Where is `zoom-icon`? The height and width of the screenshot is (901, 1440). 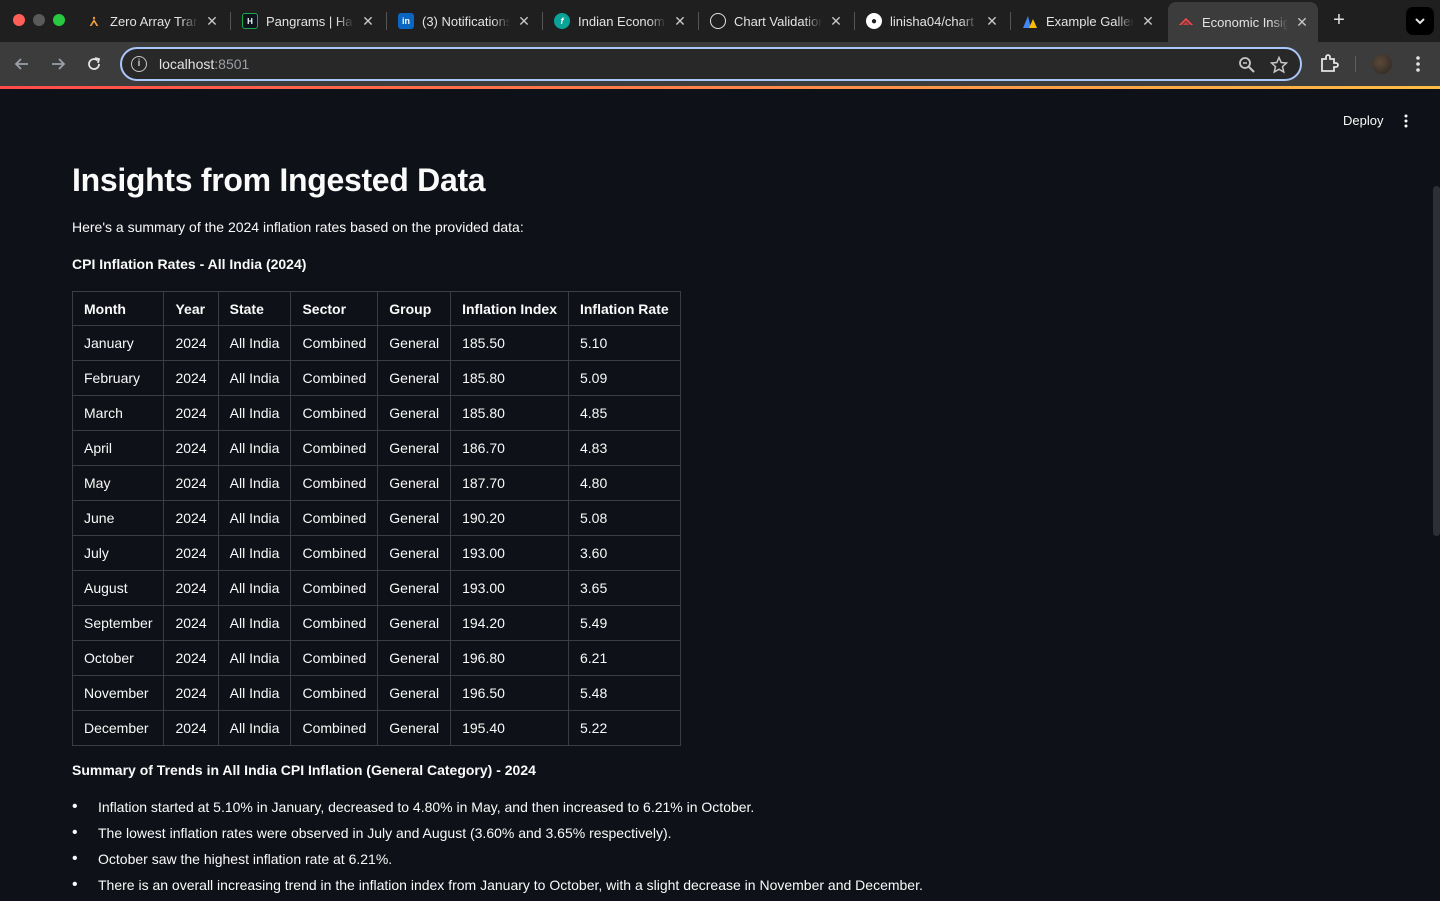 zoom-icon is located at coordinates (1247, 65).